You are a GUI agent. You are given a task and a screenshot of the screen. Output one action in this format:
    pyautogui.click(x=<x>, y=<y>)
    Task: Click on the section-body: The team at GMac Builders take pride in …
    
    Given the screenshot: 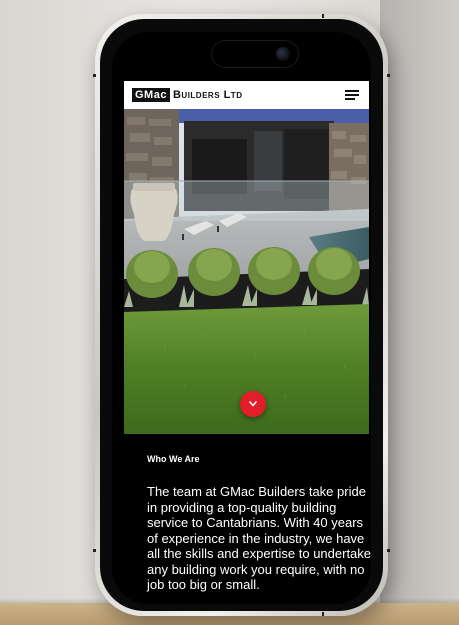 What is the action you would take?
    pyautogui.click(x=259, y=538)
    